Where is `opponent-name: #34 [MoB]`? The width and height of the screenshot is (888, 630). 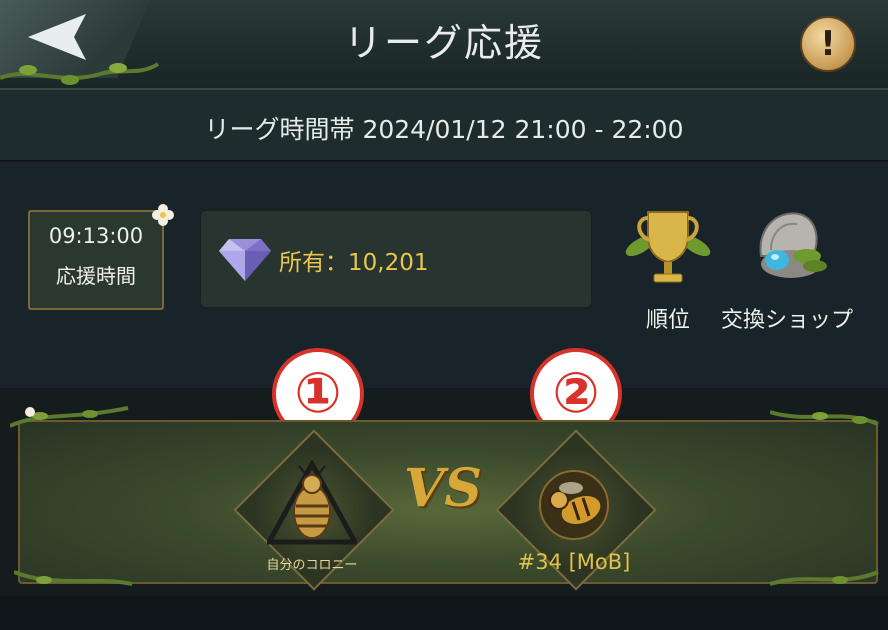 opponent-name: #34 [MoB] is located at coordinates (574, 562).